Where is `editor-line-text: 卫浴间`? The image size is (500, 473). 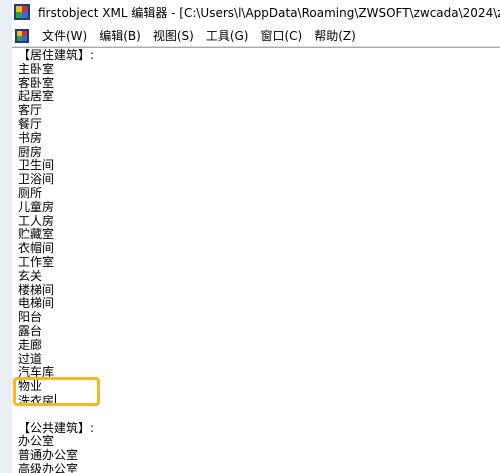 editor-line-text: 卫浴间 is located at coordinates (36, 179).